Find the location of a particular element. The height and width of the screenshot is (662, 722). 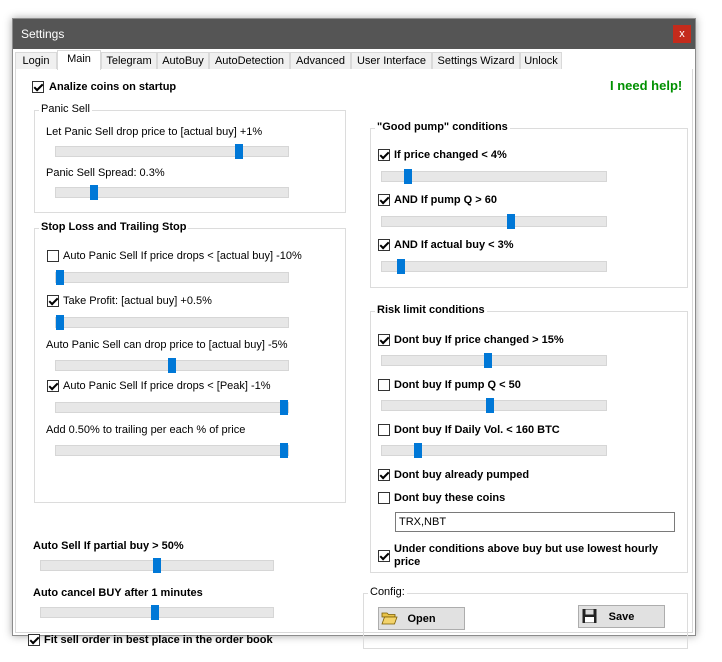

analize-label: Analize coins on startup is located at coordinates (113, 87).